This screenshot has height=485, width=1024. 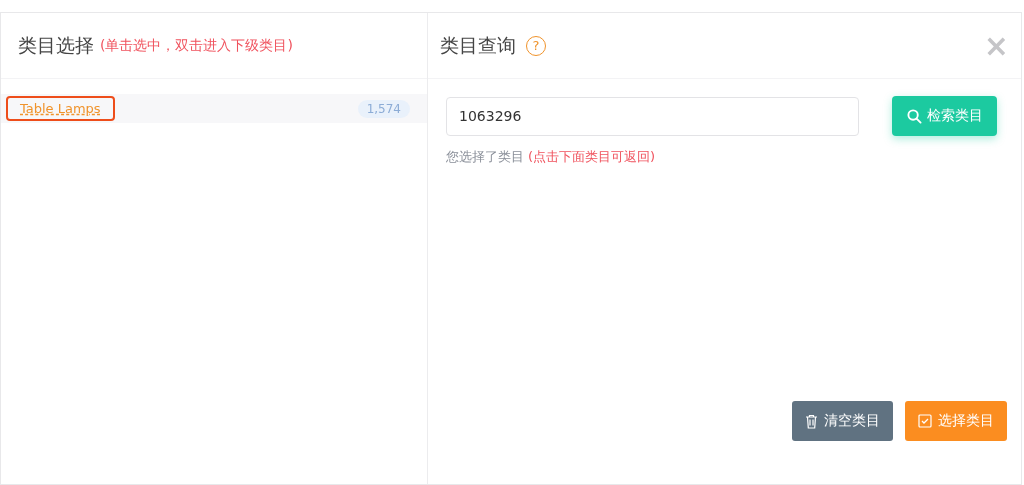 What do you see at coordinates (56, 45) in the screenshot?
I see `panel-title: 类目选择` at bounding box center [56, 45].